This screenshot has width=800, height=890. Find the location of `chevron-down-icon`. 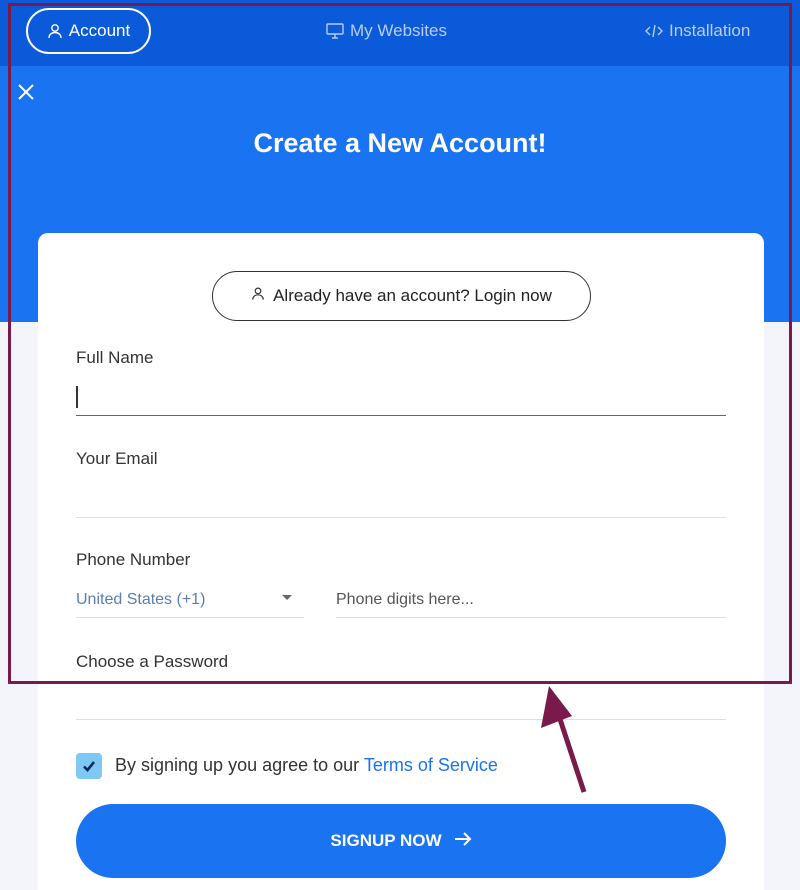

chevron-down-icon is located at coordinates (287, 597).